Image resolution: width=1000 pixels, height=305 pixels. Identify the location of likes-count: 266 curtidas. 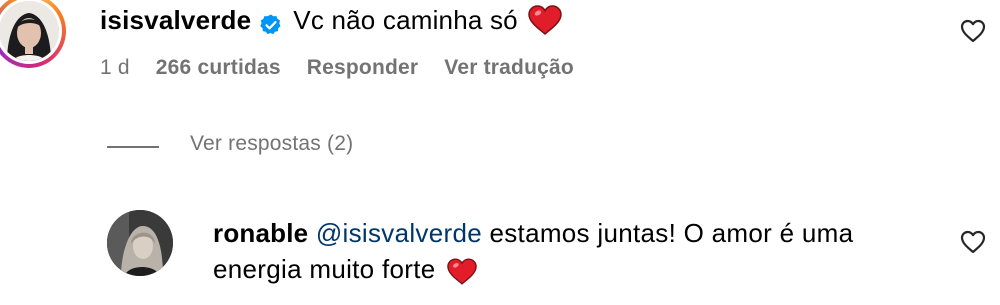
(218, 68).